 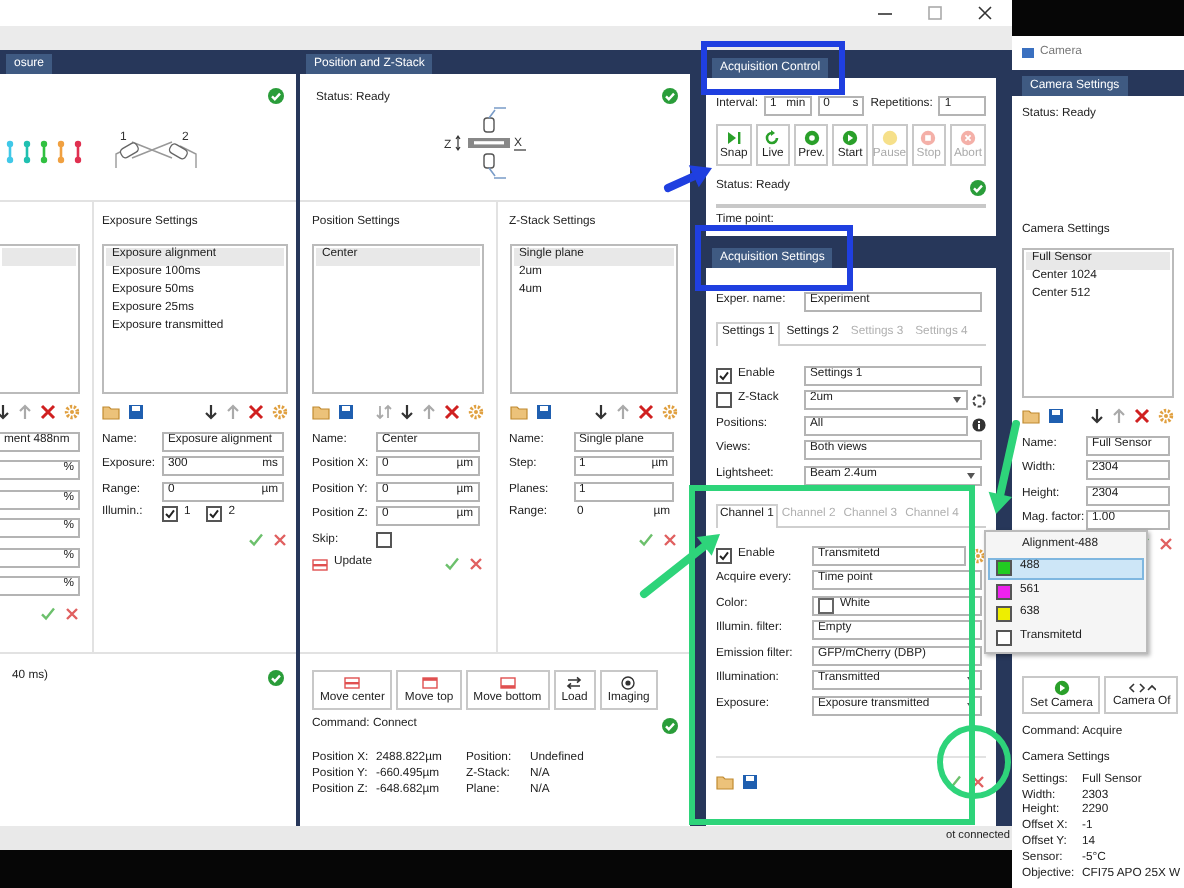 What do you see at coordinates (773, 68) in the screenshot?
I see `highlight-frame` at bounding box center [773, 68].